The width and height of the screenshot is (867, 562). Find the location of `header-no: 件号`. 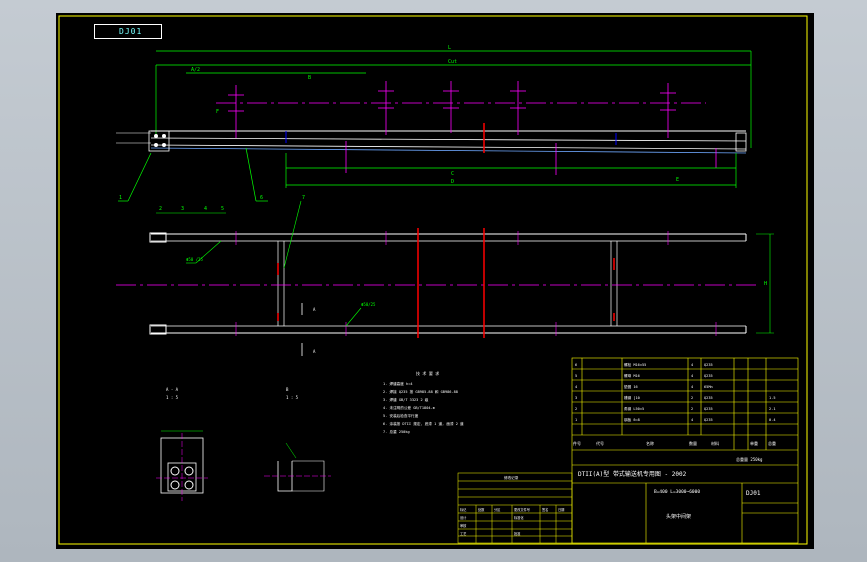

header-no: 件号 is located at coordinates (577, 443).